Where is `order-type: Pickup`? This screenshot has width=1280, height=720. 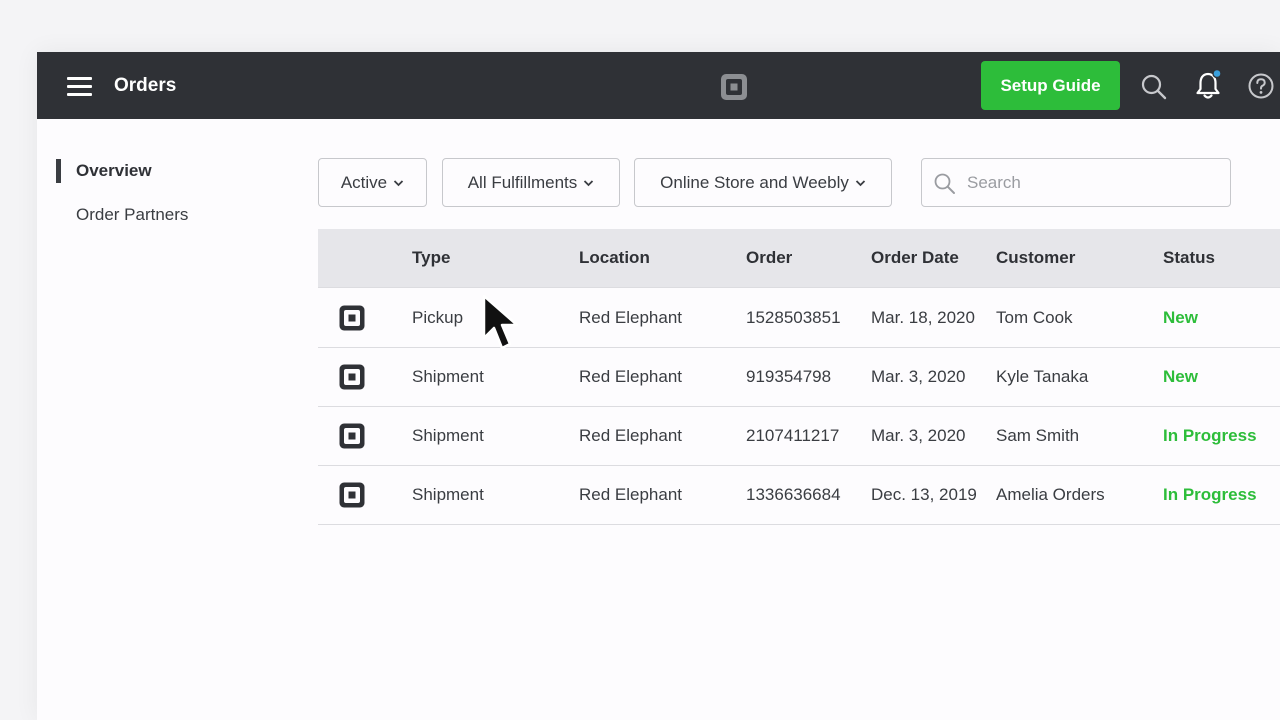 order-type: Pickup is located at coordinates (438, 317).